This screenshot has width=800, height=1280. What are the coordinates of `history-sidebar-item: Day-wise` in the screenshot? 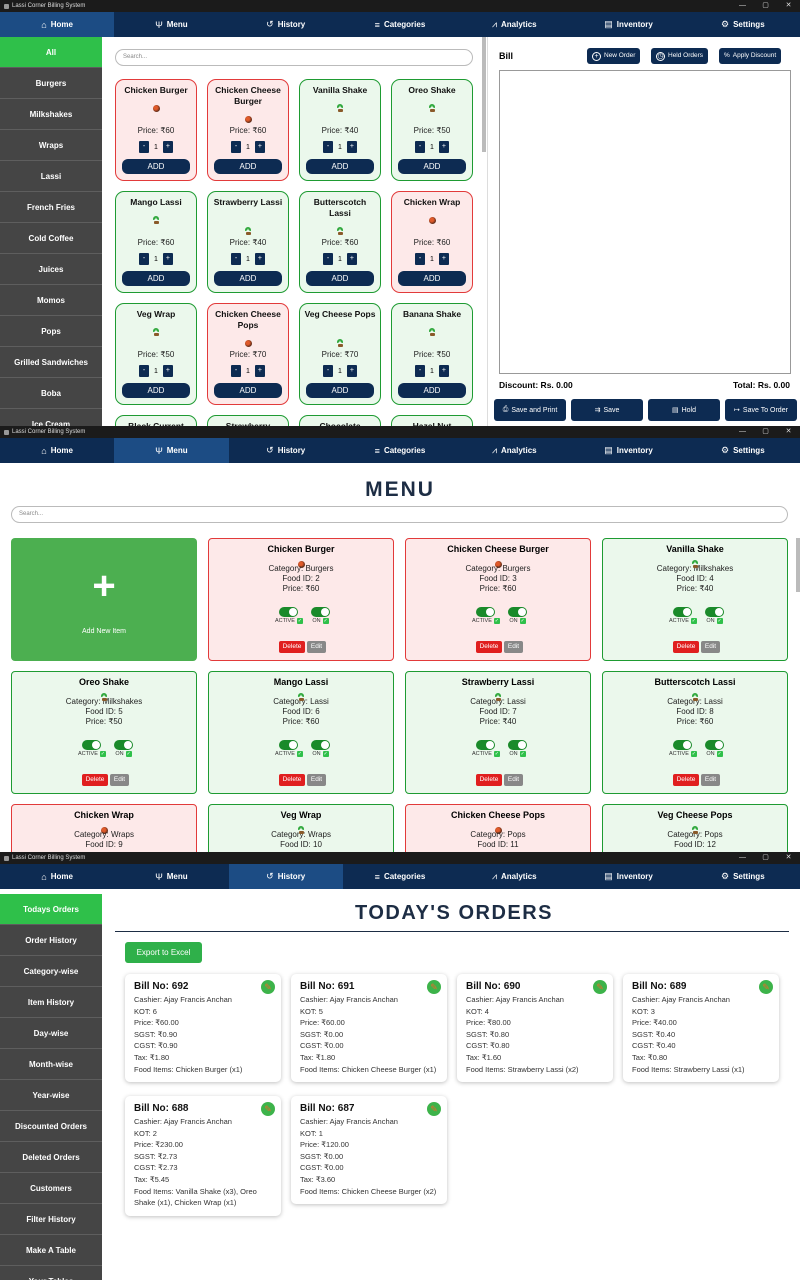 It's located at (51, 1033).